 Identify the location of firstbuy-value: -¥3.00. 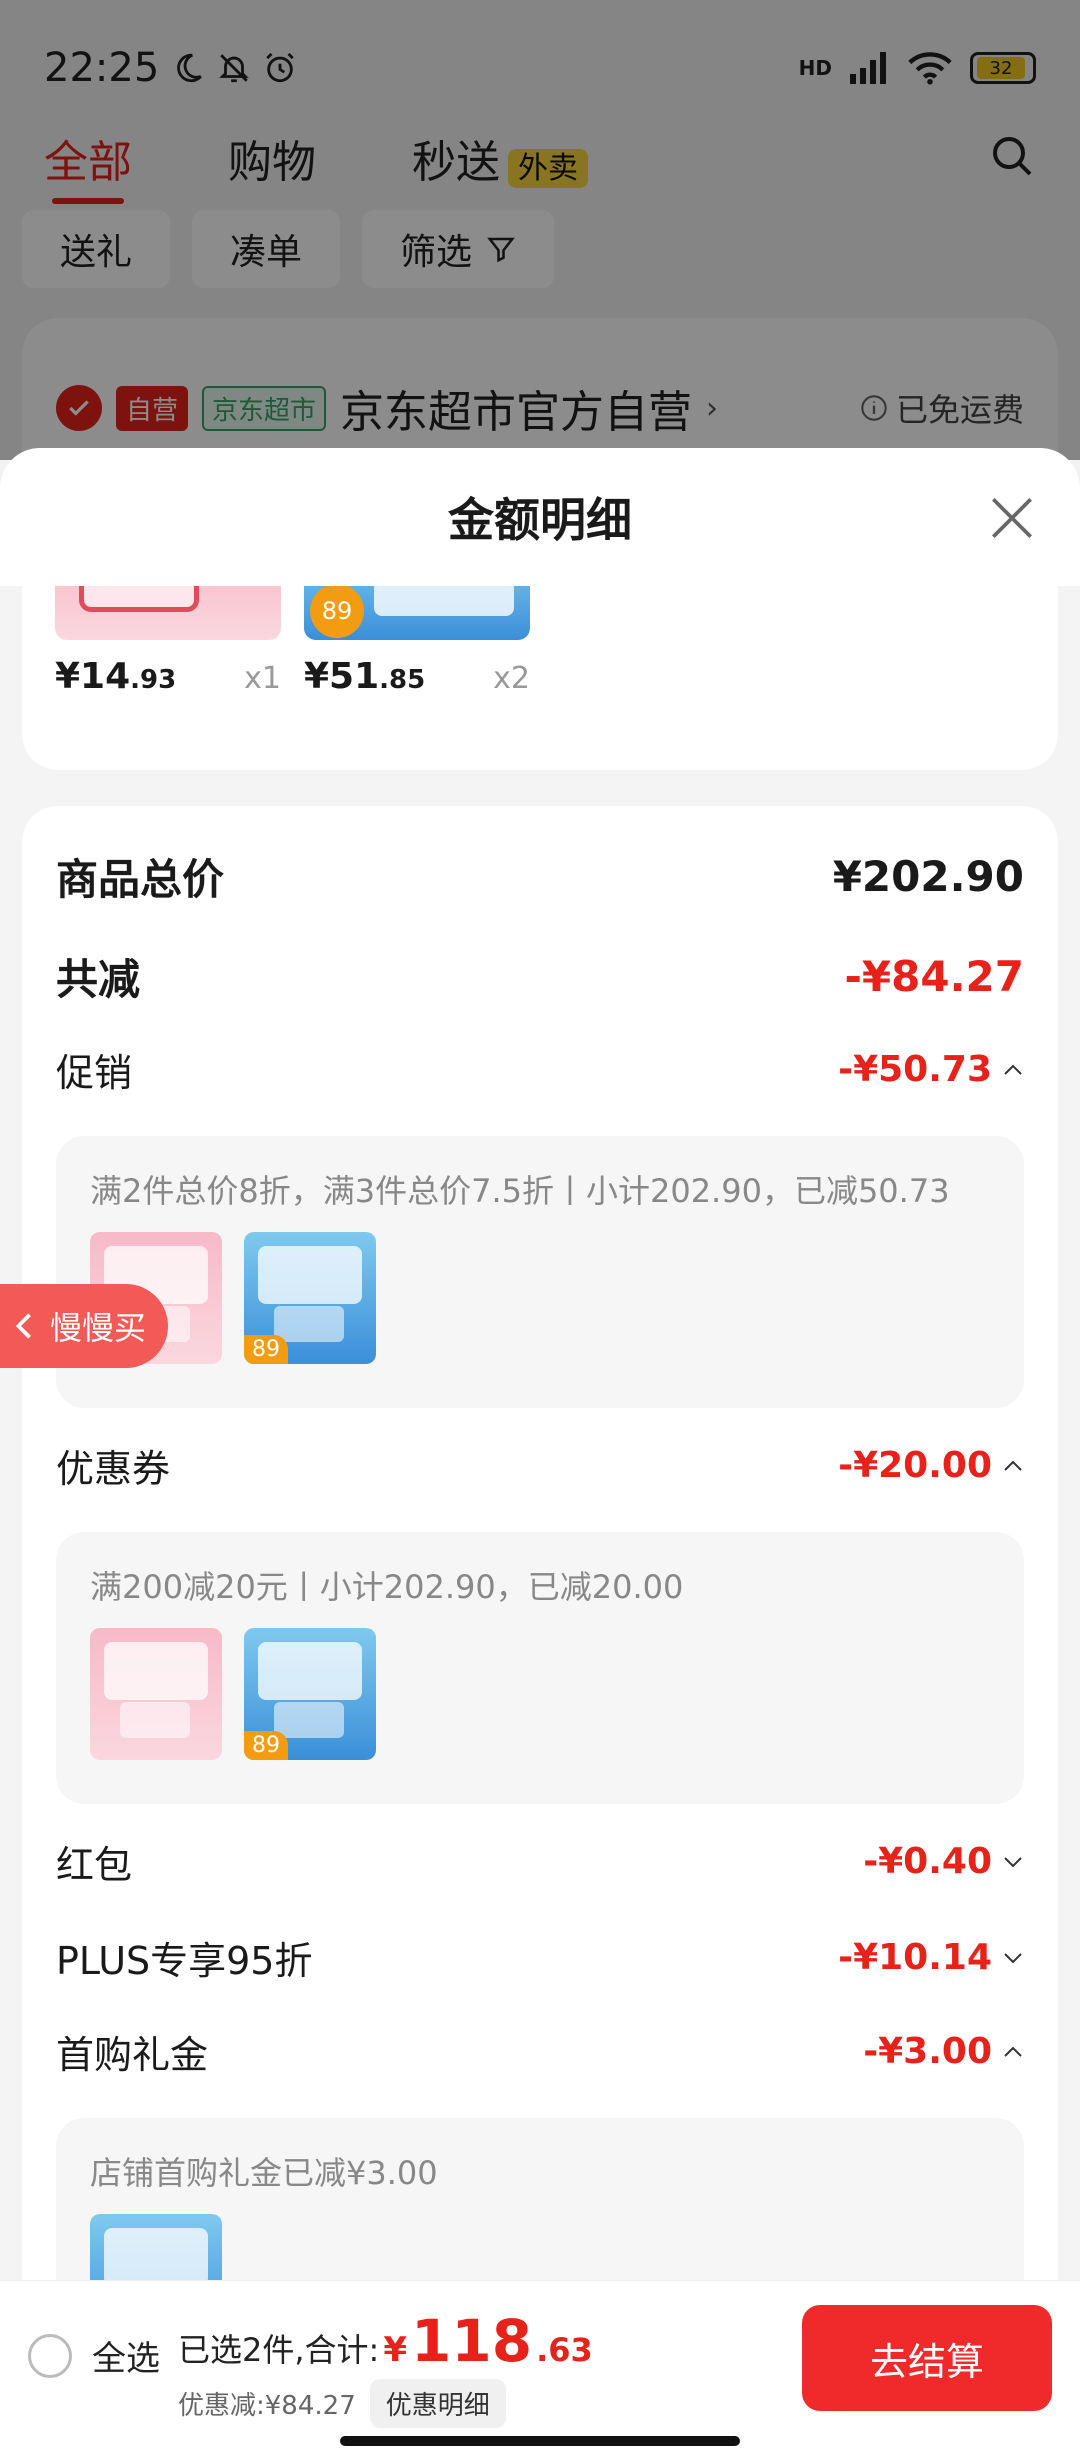
(943, 2051).